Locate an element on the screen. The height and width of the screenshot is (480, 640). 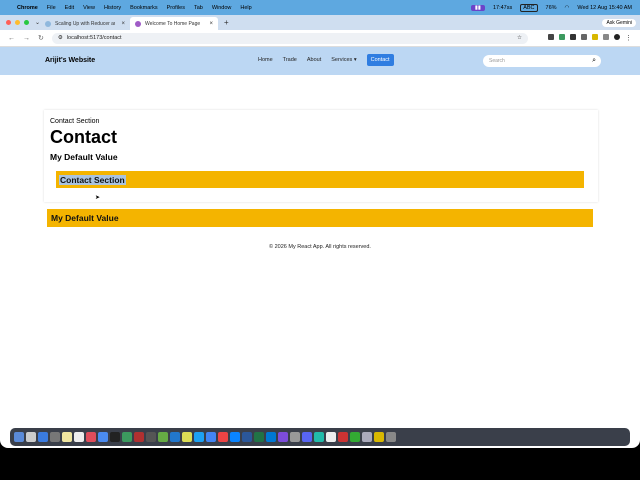
url-text: localhost:5173/contact is located at coordinates (94, 38).